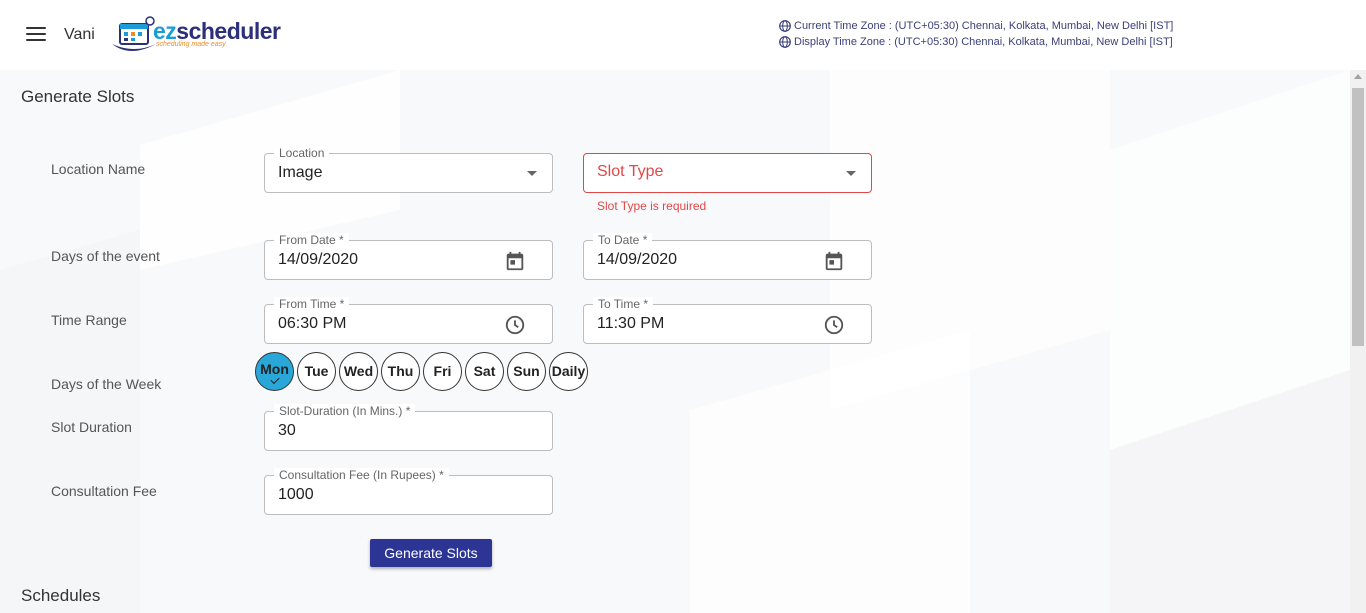 The image size is (1366, 613). What do you see at coordinates (104, 491) in the screenshot?
I see `consultation-fee-label: Consultation Fee` at bounding box center [104, 491].